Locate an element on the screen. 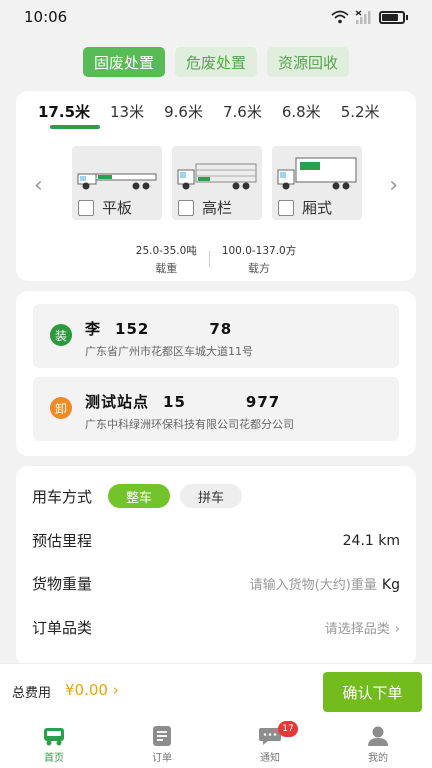 This screenshot has width=432, height=768. category-select: 请选择品类 › is located at coordinates (362, 627).